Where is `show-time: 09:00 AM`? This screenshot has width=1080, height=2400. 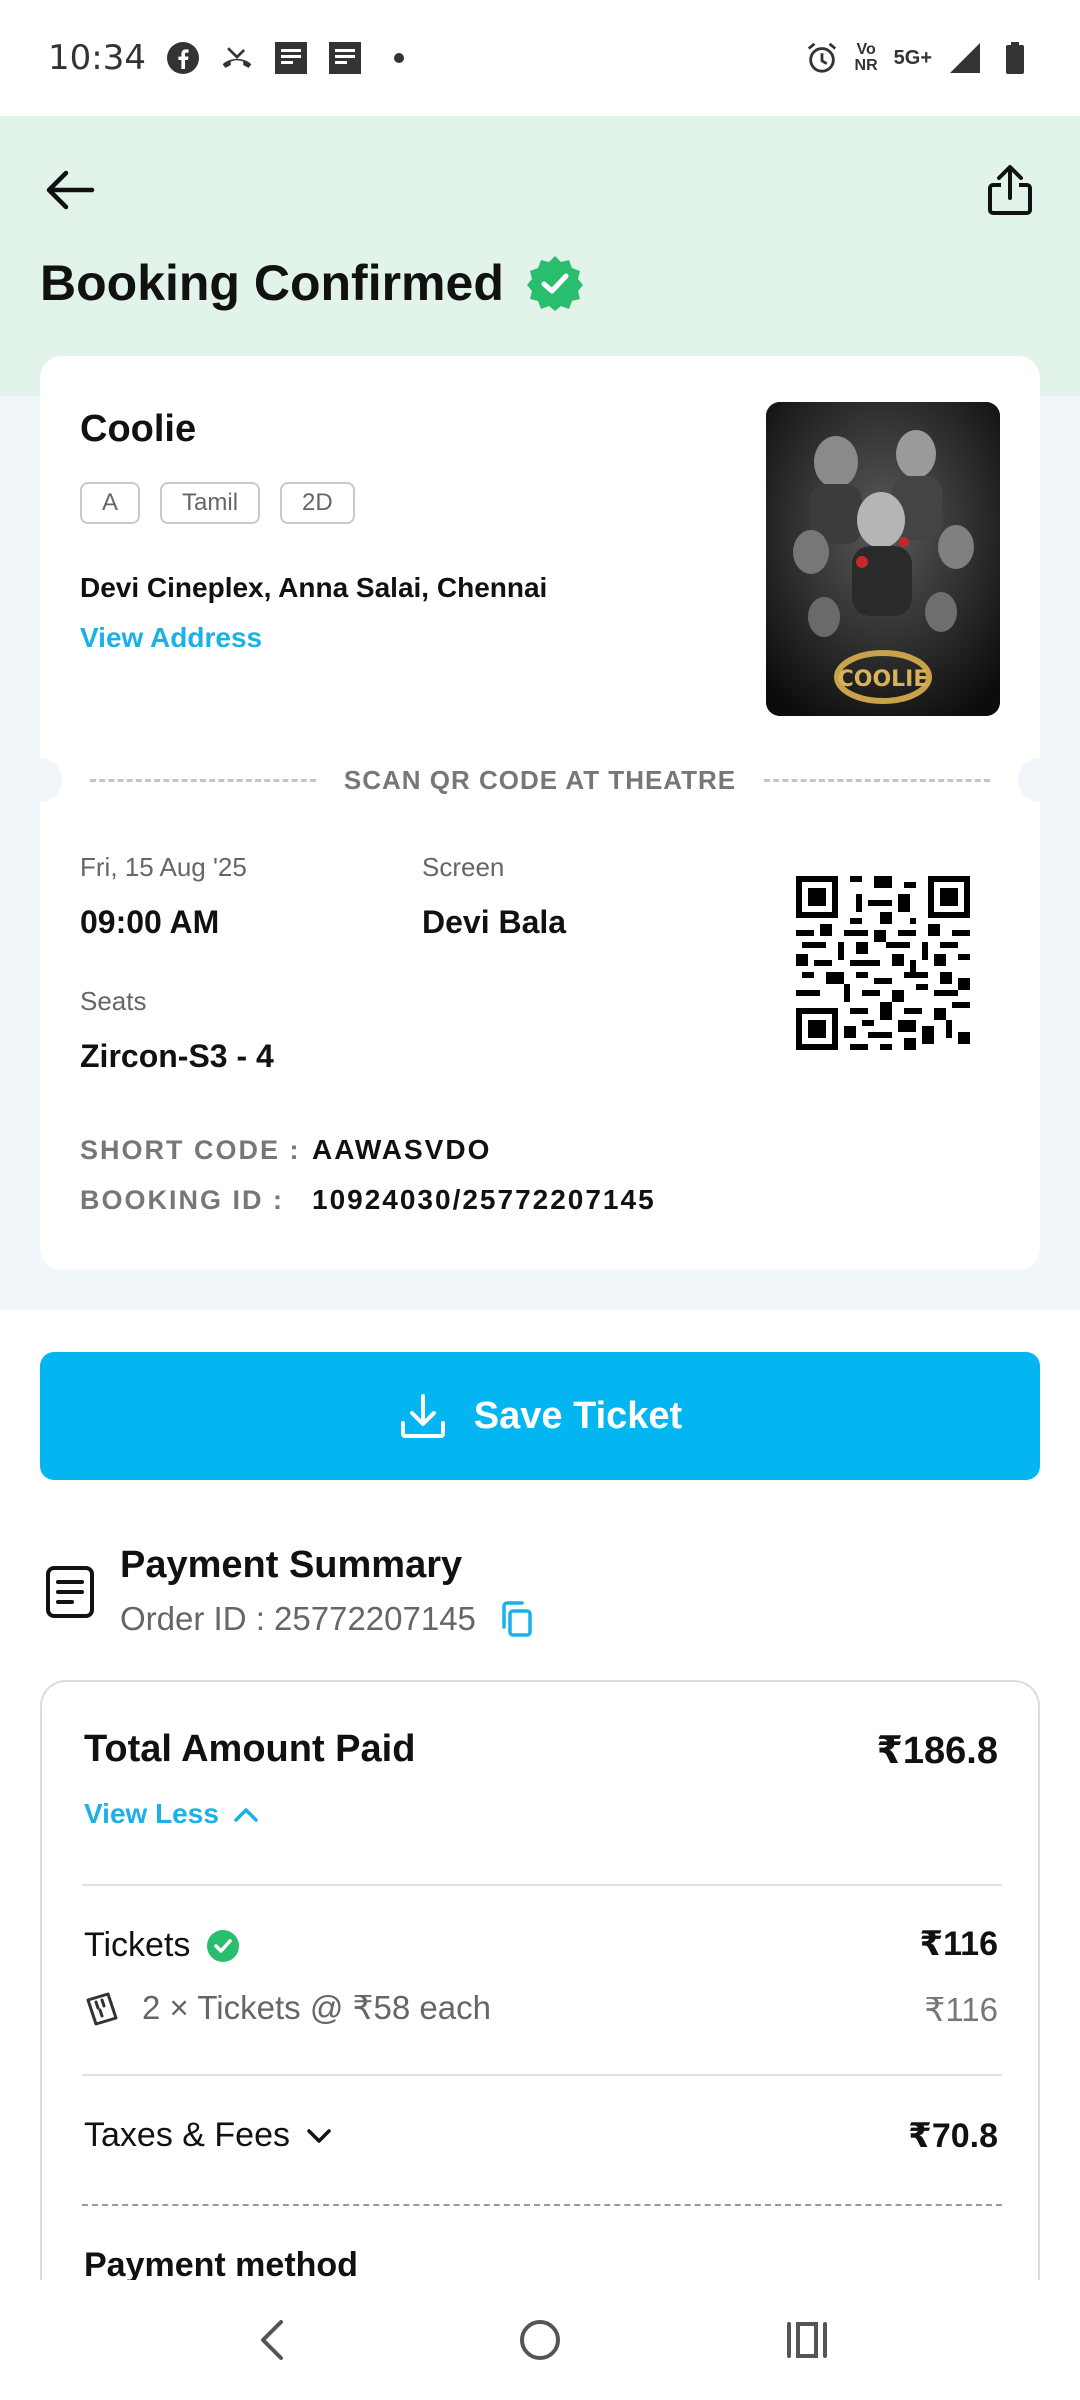 show-time: 09:00 AM is located at coordinates (150, 922).